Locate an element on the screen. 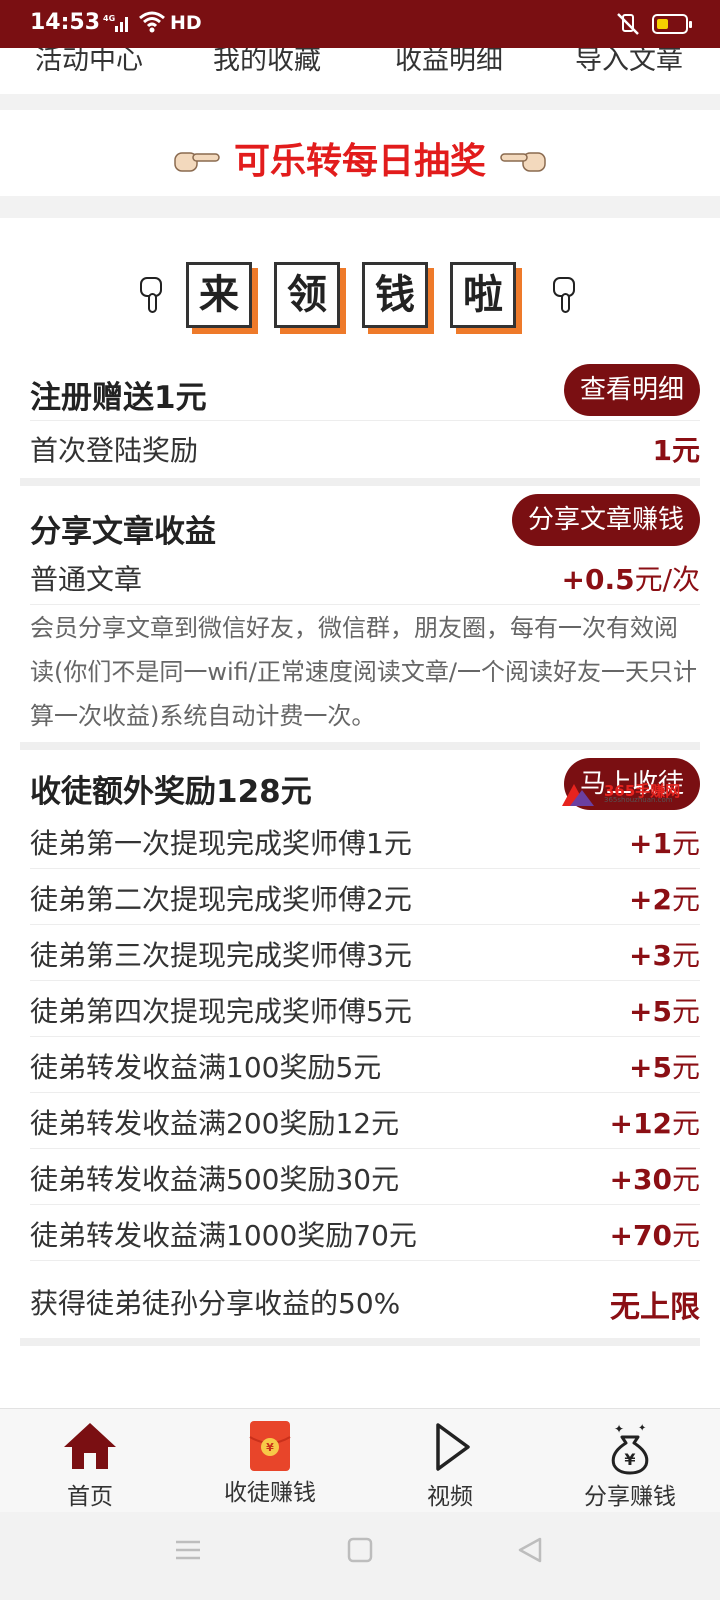  list-item: 徒弟第二次提现完成奖师傅2元 +2元 is located at coordinates (365, 897).